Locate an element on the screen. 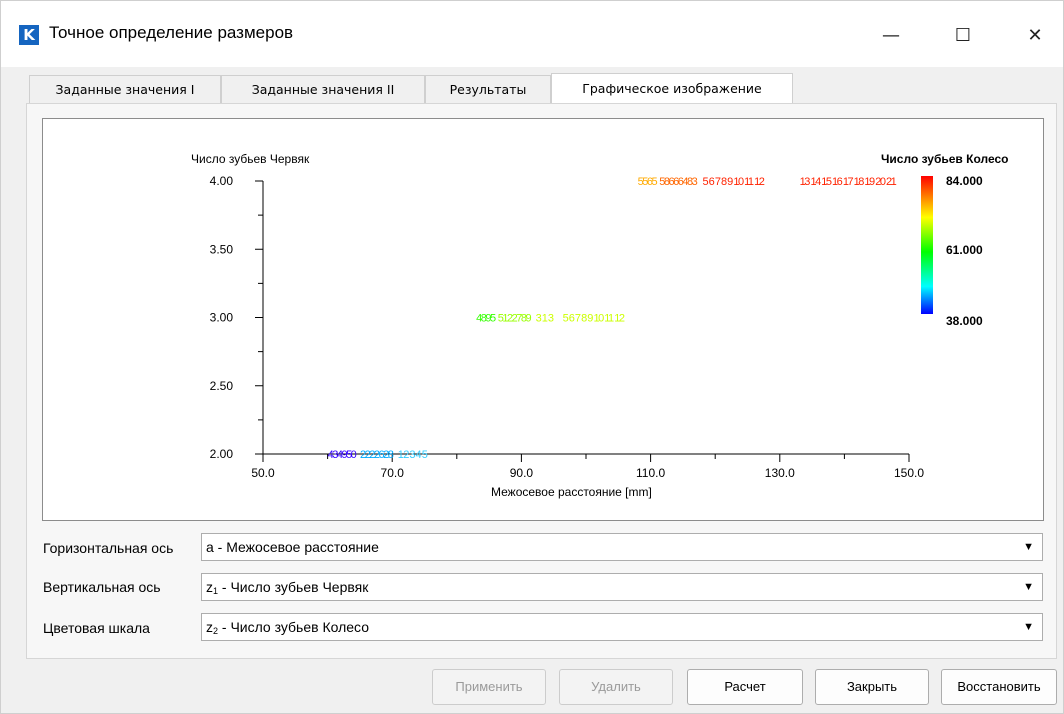 This screenshot has height=714, width=1064. tab-input-values-2: Заданные значения II is located at coordinates (323, 89).